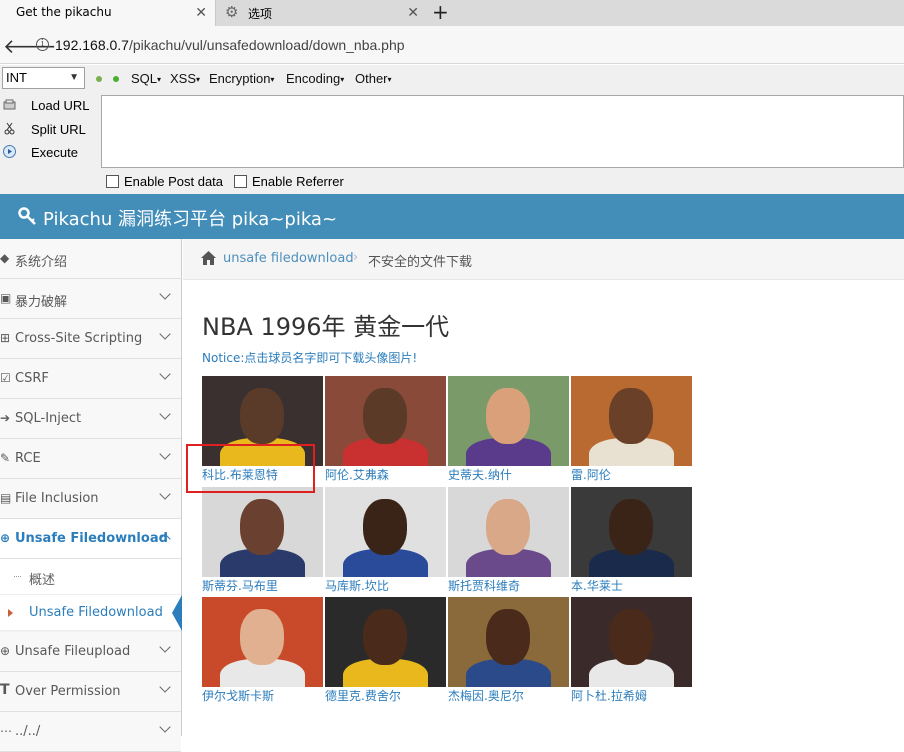 Image resolution: width=904 pixels, height=752 pixels. What do you see at coordinates (509, 696) in the screenshot?
I see `player-name-link: 杰梅因.奥尼尔` at bounding box center [509, 696].